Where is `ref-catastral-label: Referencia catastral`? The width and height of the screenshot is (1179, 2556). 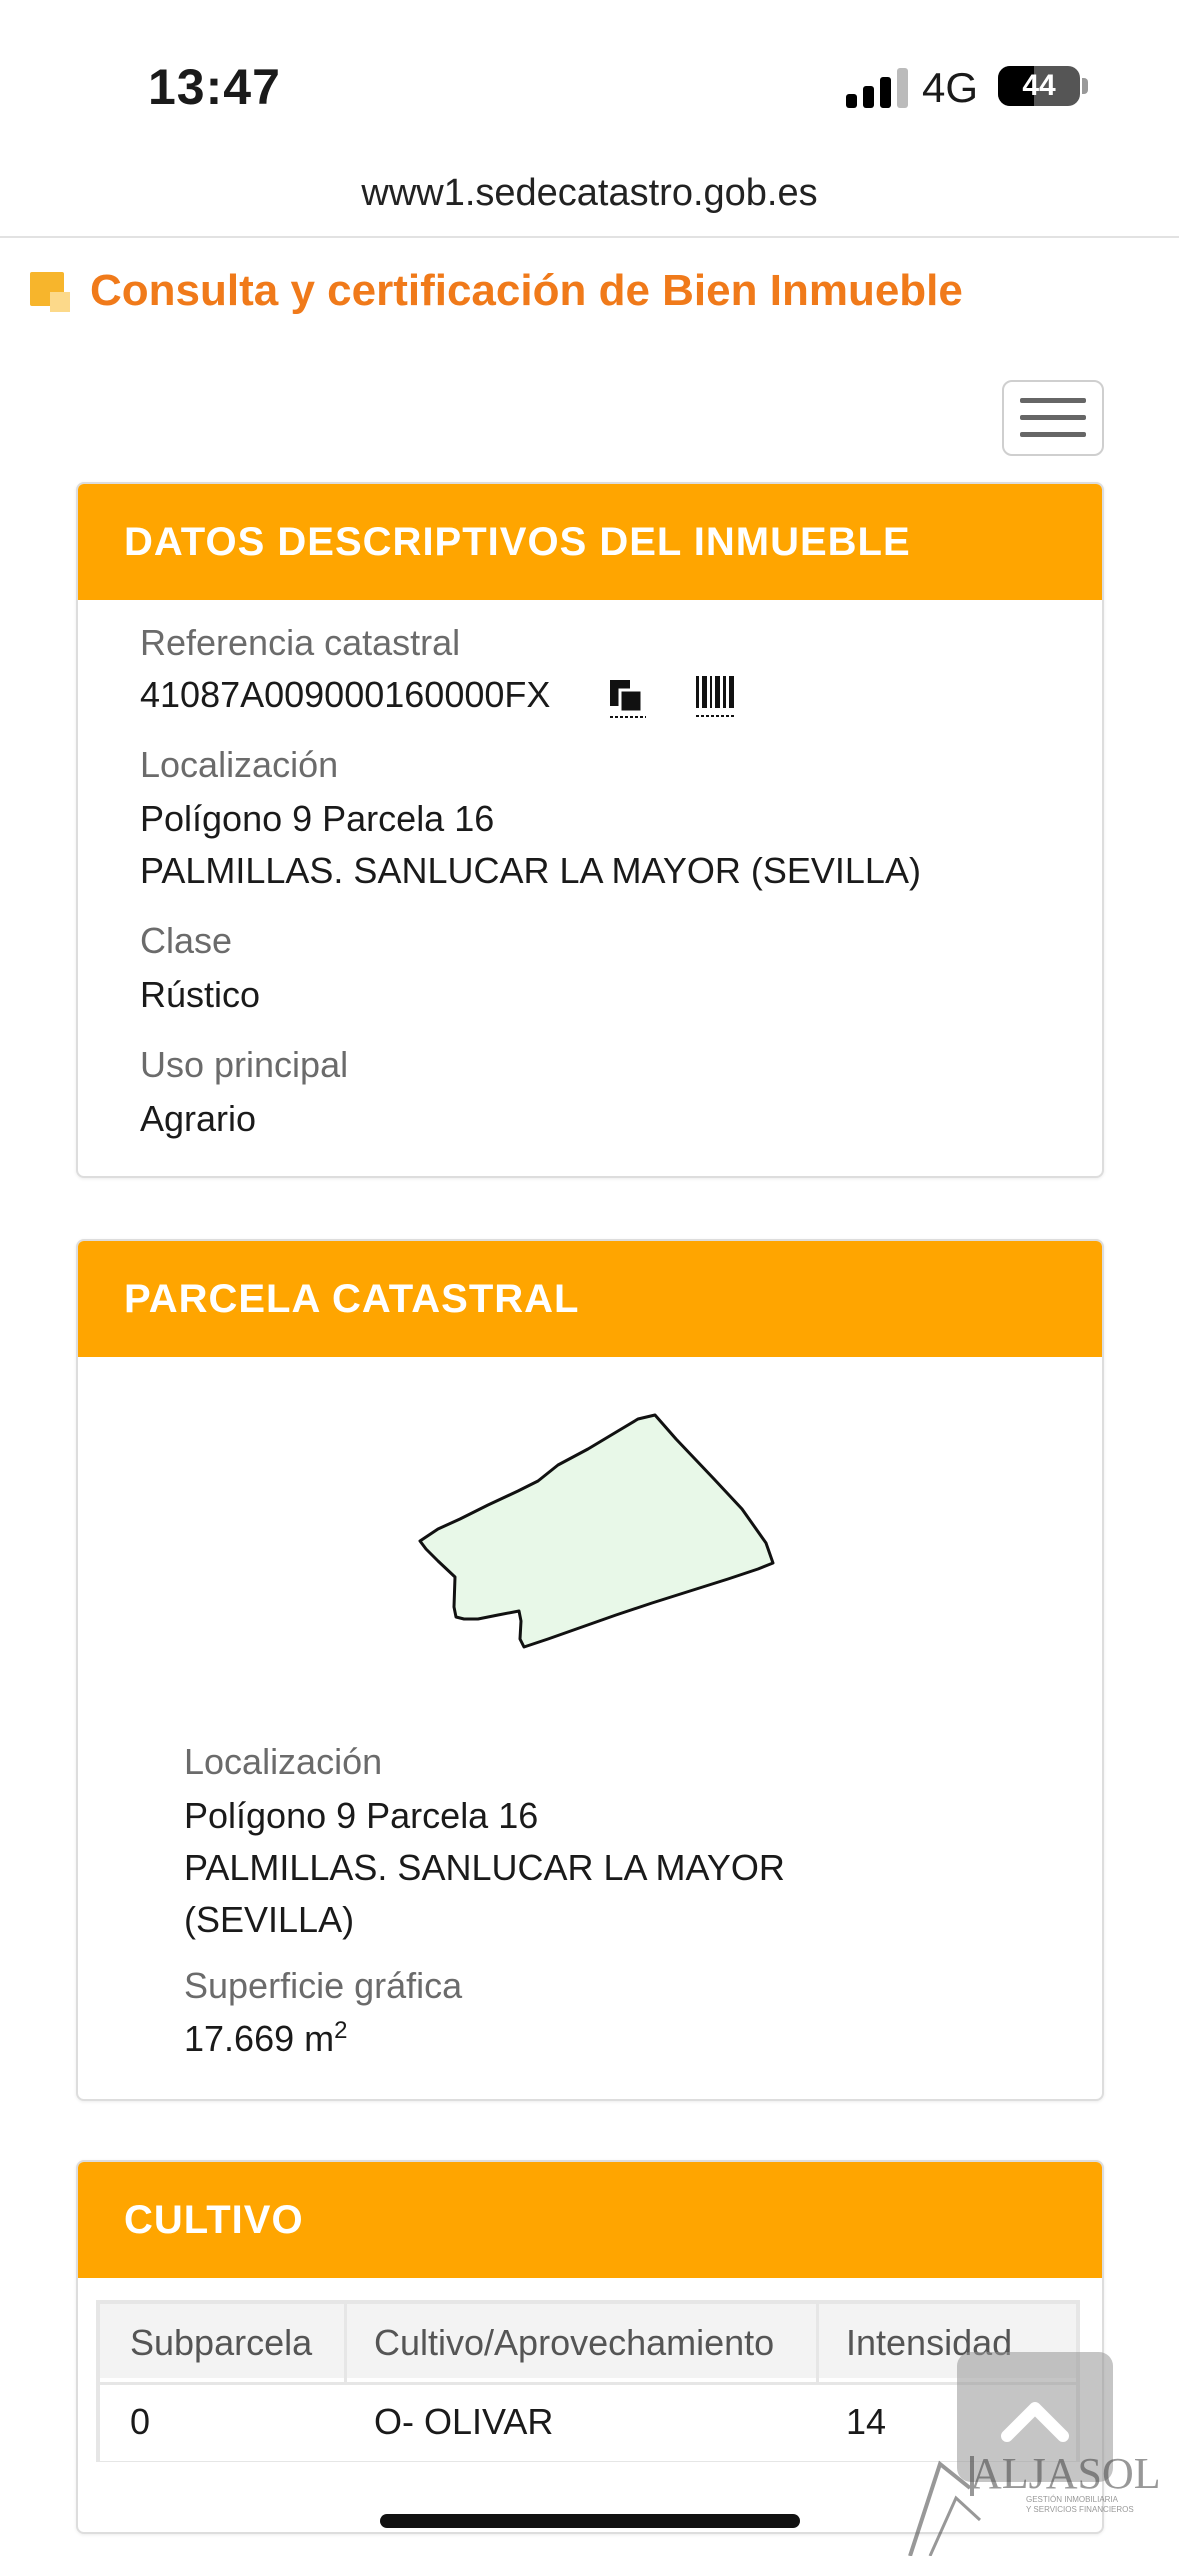
ref-catastral-label: Referencia catastral is located at coordinates (300, 642).